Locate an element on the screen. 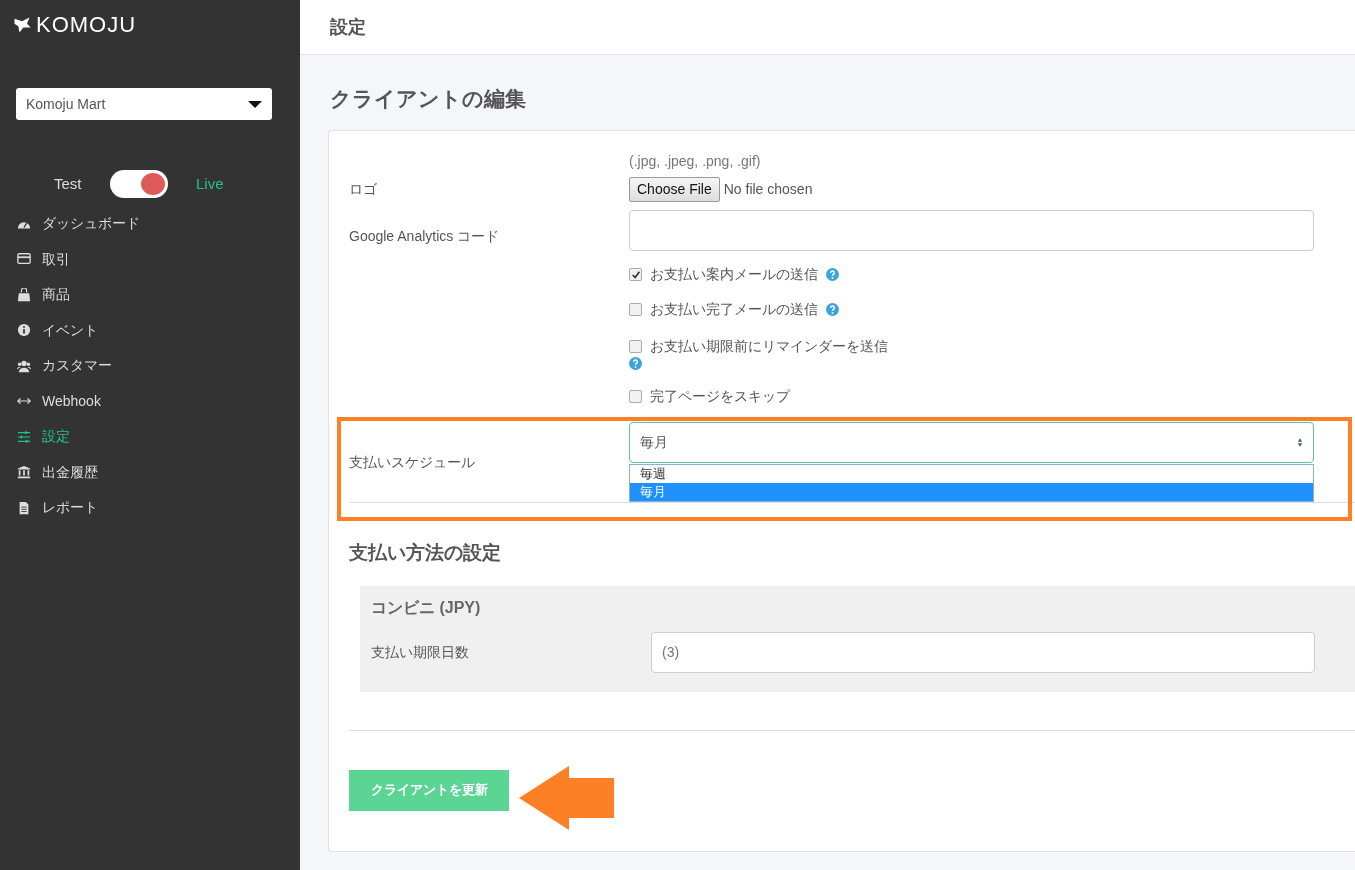  checkbox-label: お支払い完了メールの送信 is located at coordinates (734, 309).